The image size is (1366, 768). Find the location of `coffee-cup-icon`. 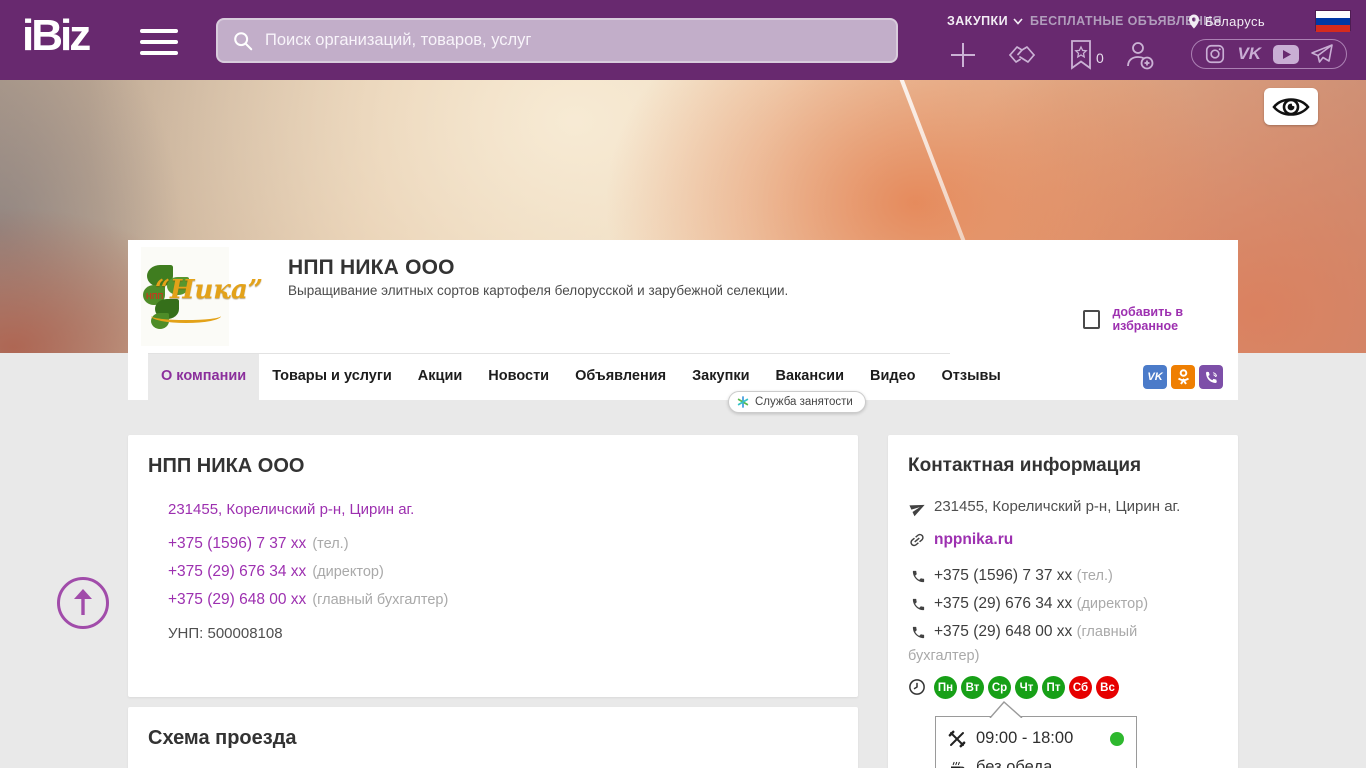

coffee-cup-icon is located at coordinates (958, 764).